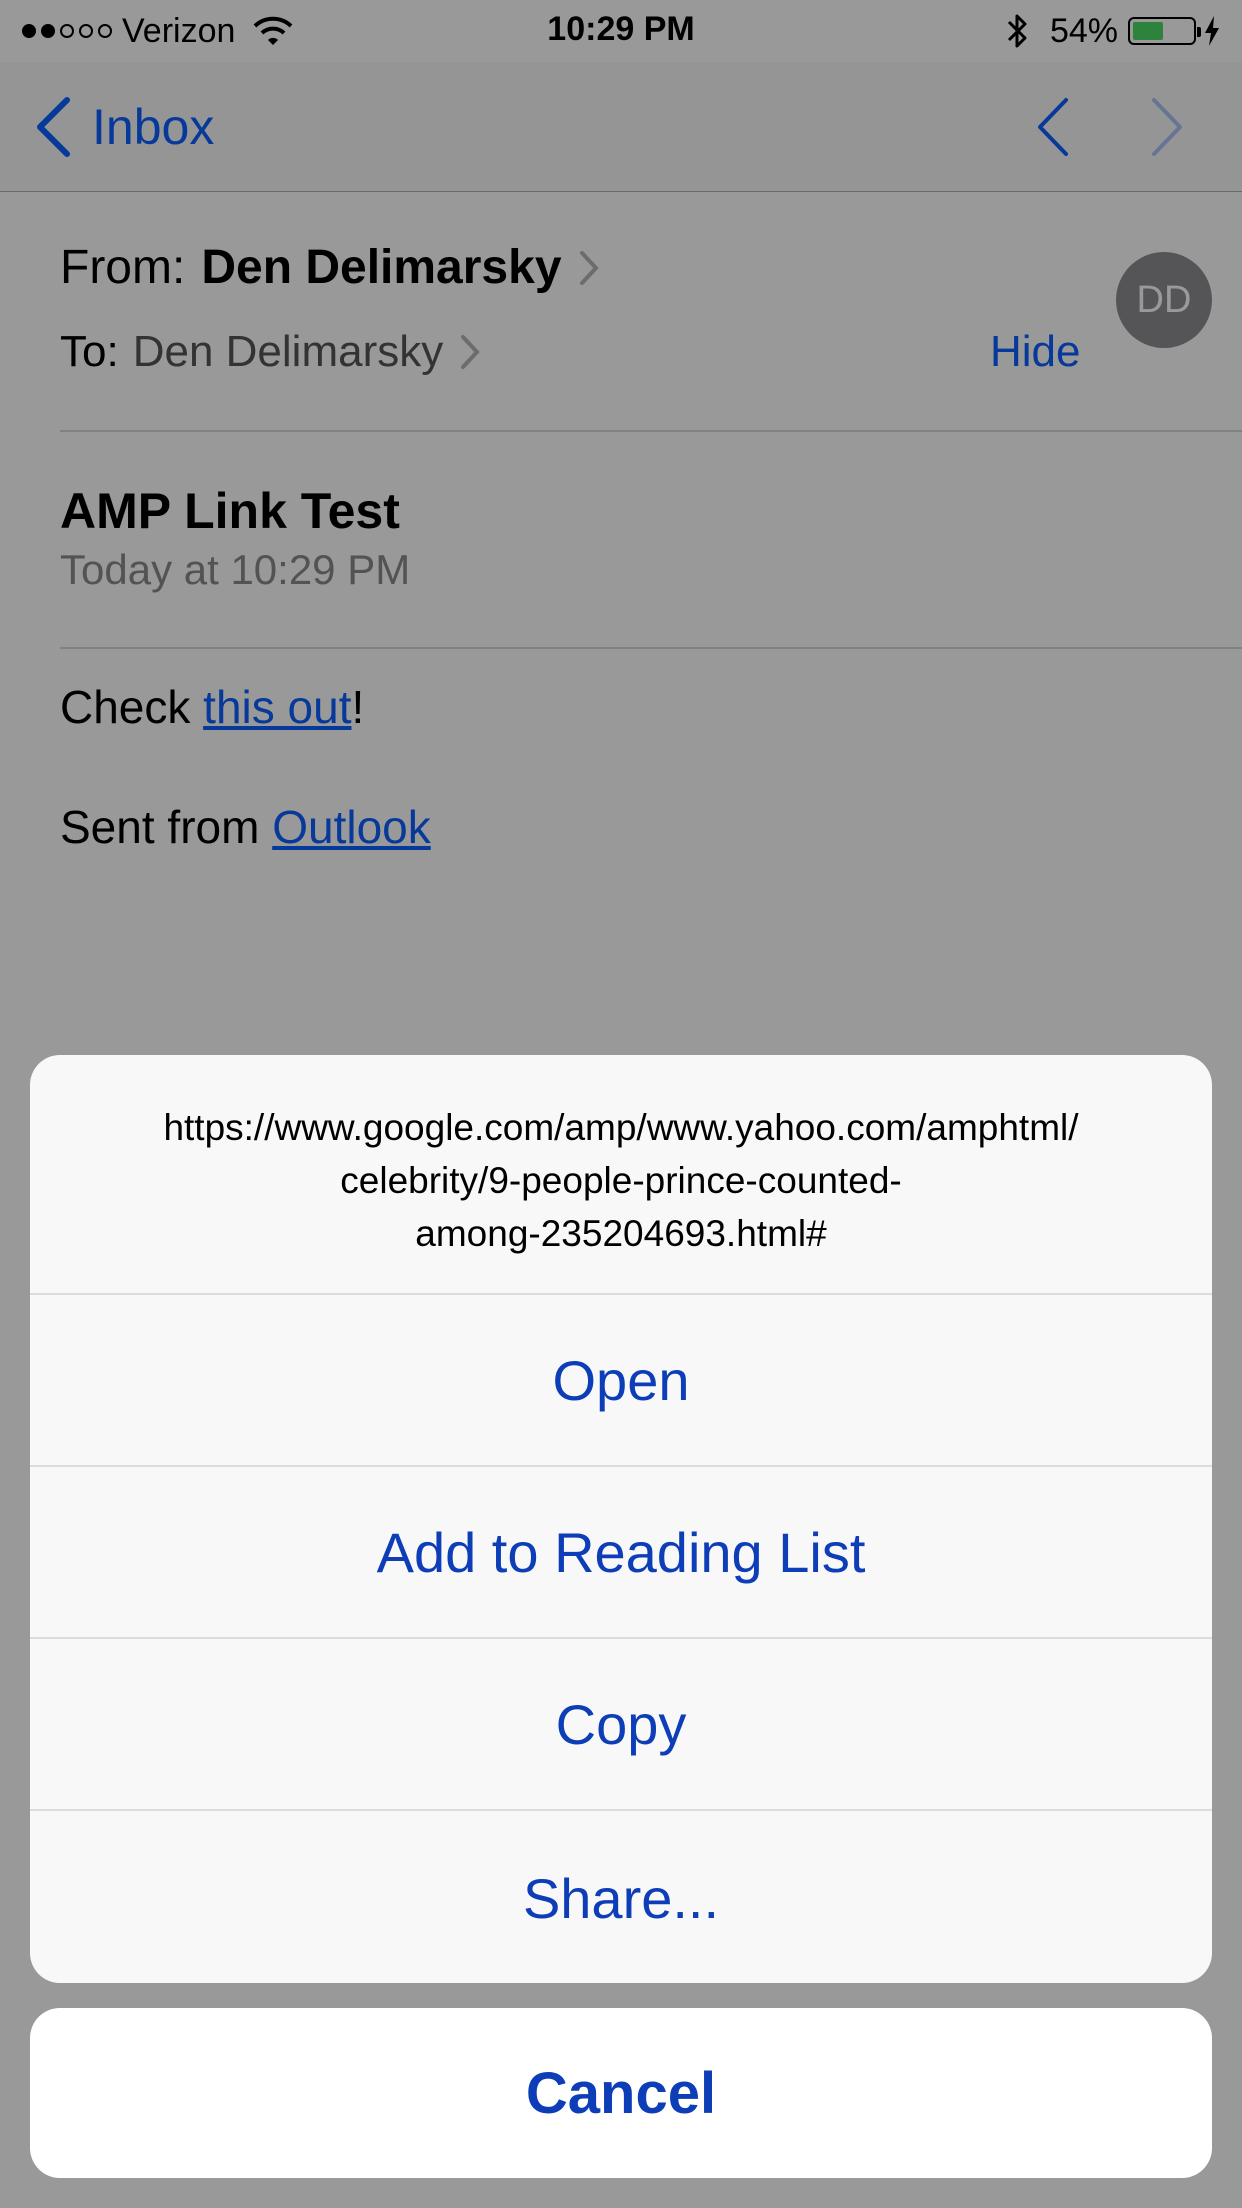 This screenshot has width=1242, height=2208. What do you see at coordinates (621, 1180) in the screenshot?
I see `url-line: celebrity/9-people-prince-counted-` at bounding box center [621, 1180].